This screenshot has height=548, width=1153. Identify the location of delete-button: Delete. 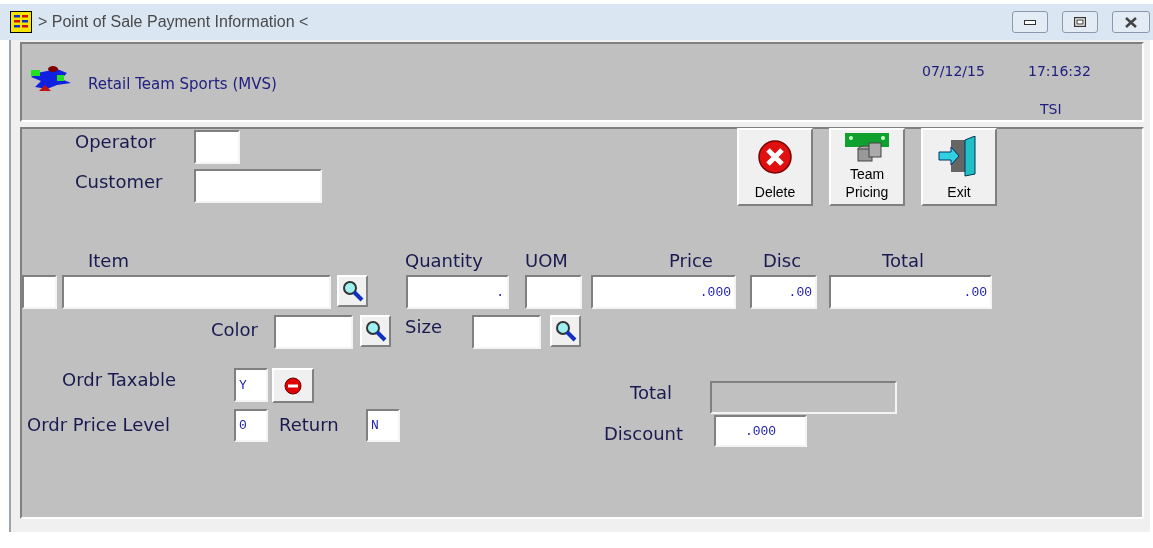
(775, 167).